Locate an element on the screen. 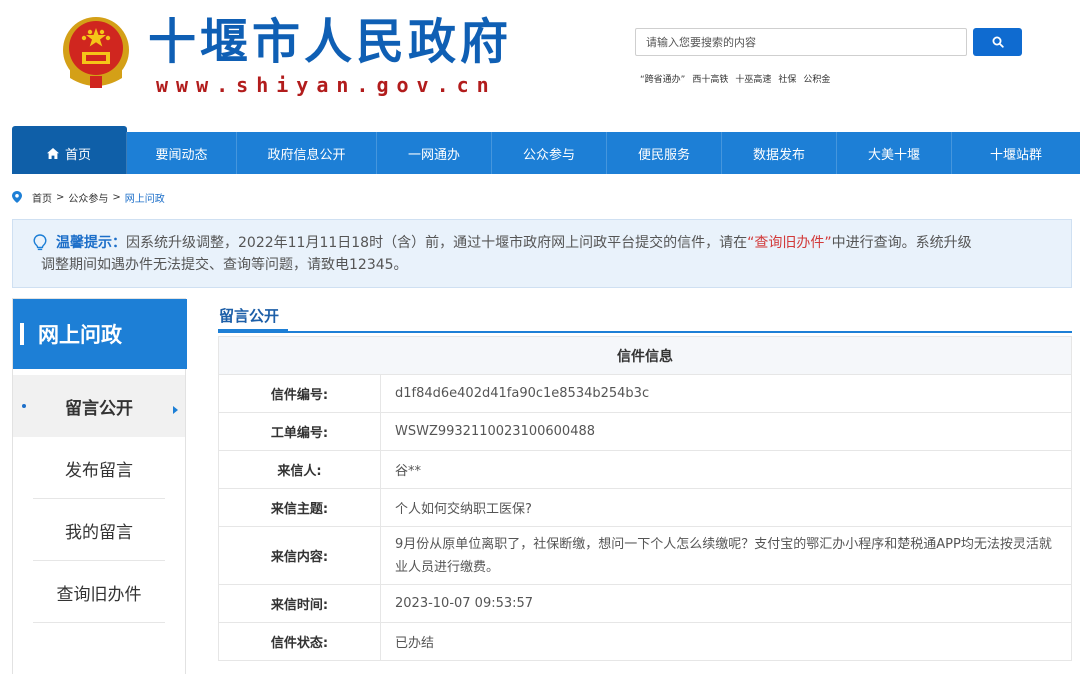  table-title: 信件信息 is located at coordinates (645, 355).